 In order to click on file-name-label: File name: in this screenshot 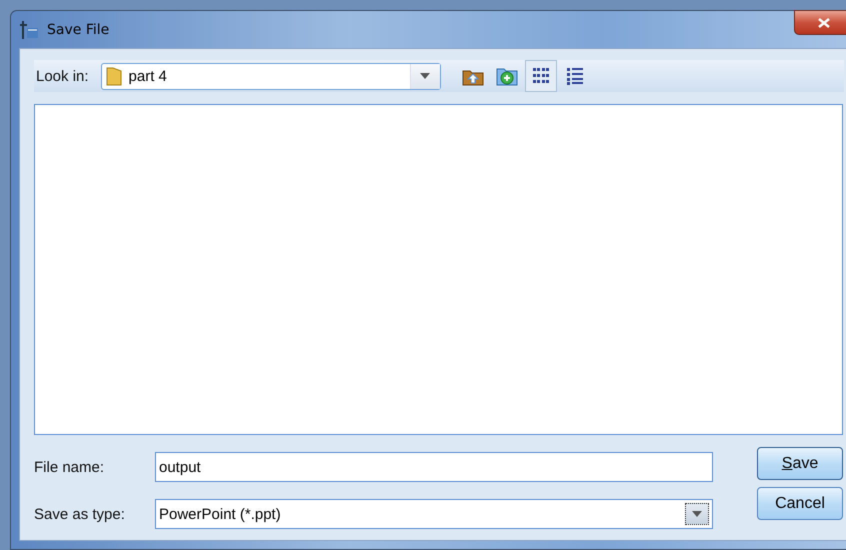, I will do `click(70, 467)`.